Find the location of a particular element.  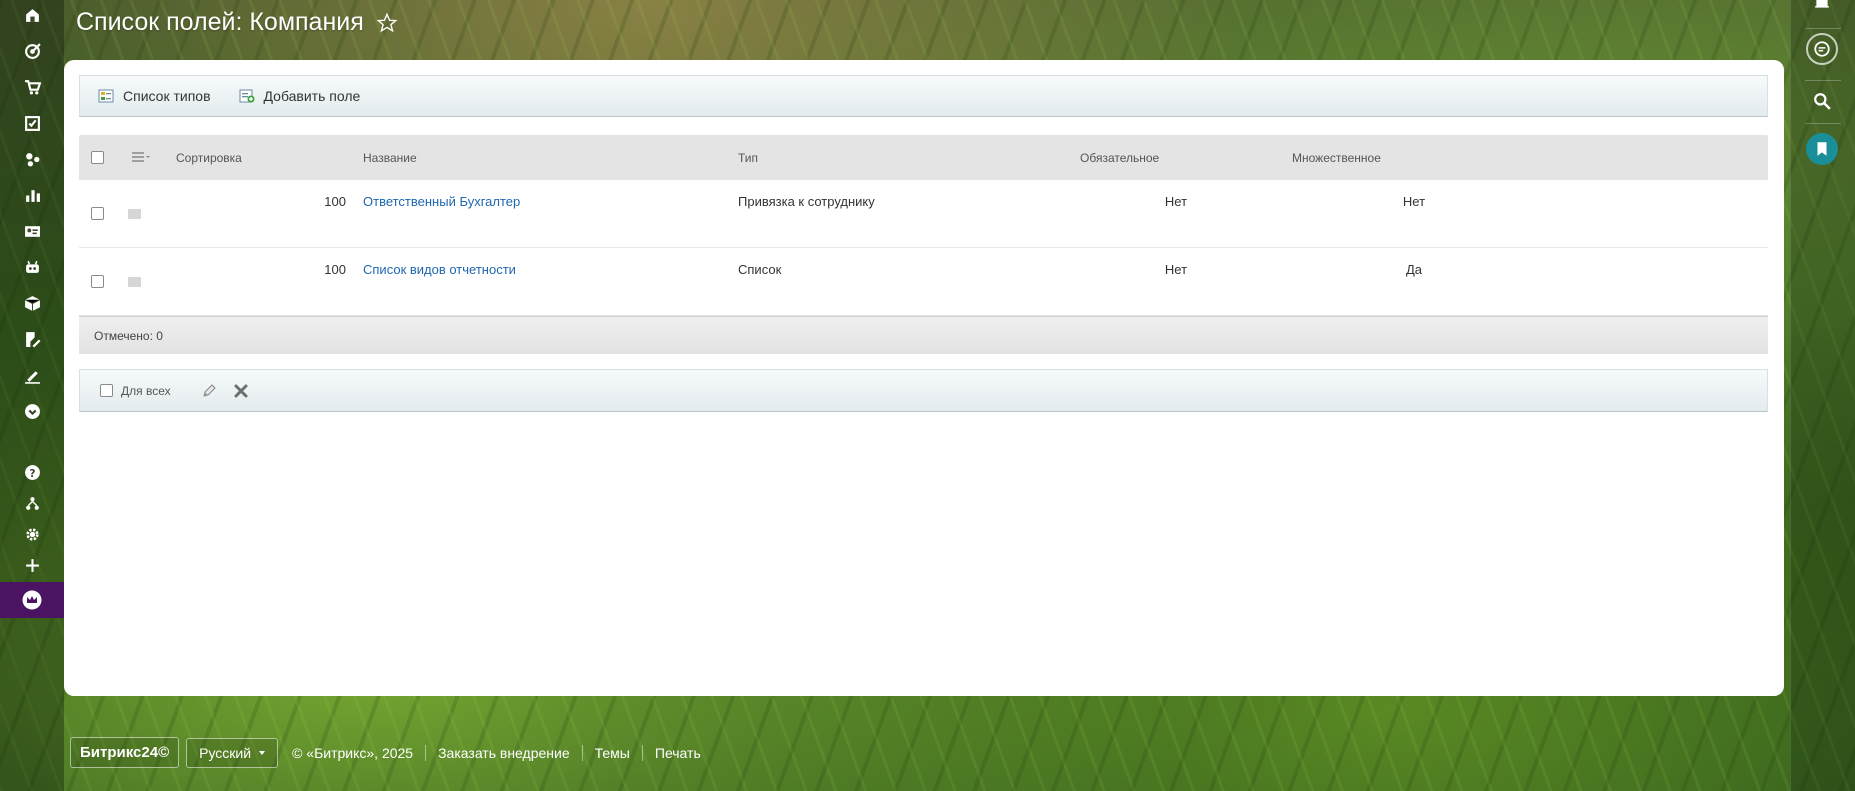

row-type-value: Список is located at coordinates (760, 269).